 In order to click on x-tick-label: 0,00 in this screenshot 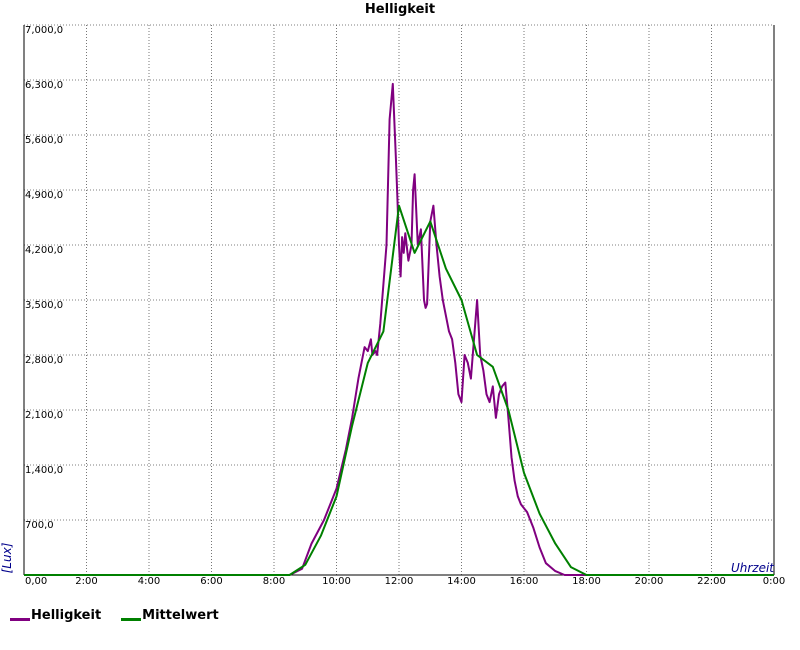, I will do `click(36, 581)`.